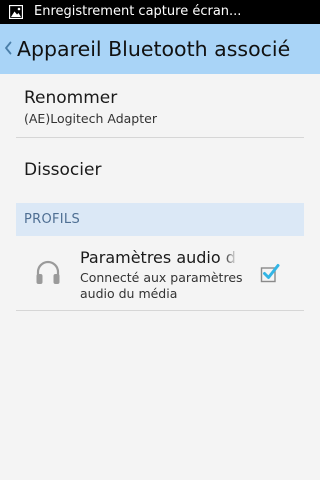 Image resolution: width=320 pixels, height=480 pixels. I want to click on page-title: Appareil Bluetooth associé, so click(153, 49).